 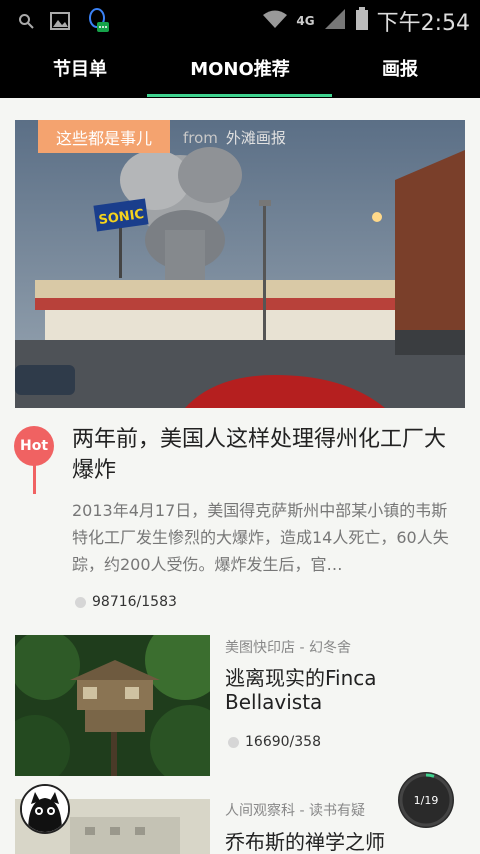 What do you see at coordinates (45, 809) in the screenshot?
I see `user-avatar` at bounding box center [45, 809].